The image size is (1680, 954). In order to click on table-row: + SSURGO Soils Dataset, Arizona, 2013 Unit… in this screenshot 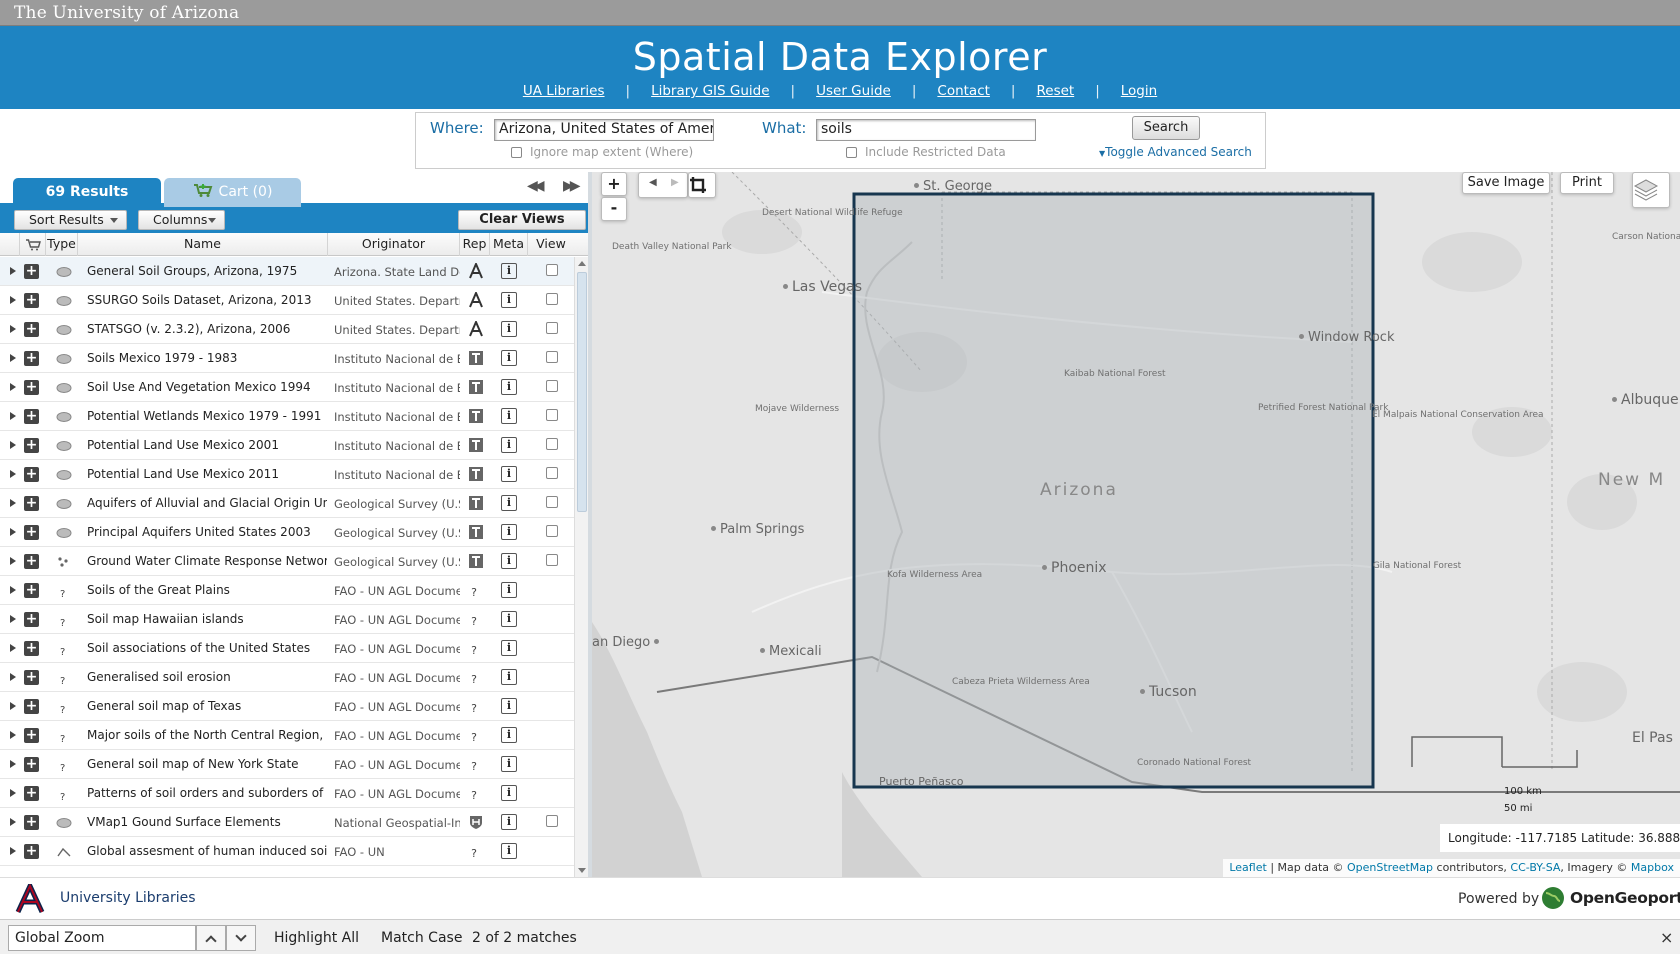, I will do `click(287, 300)`.